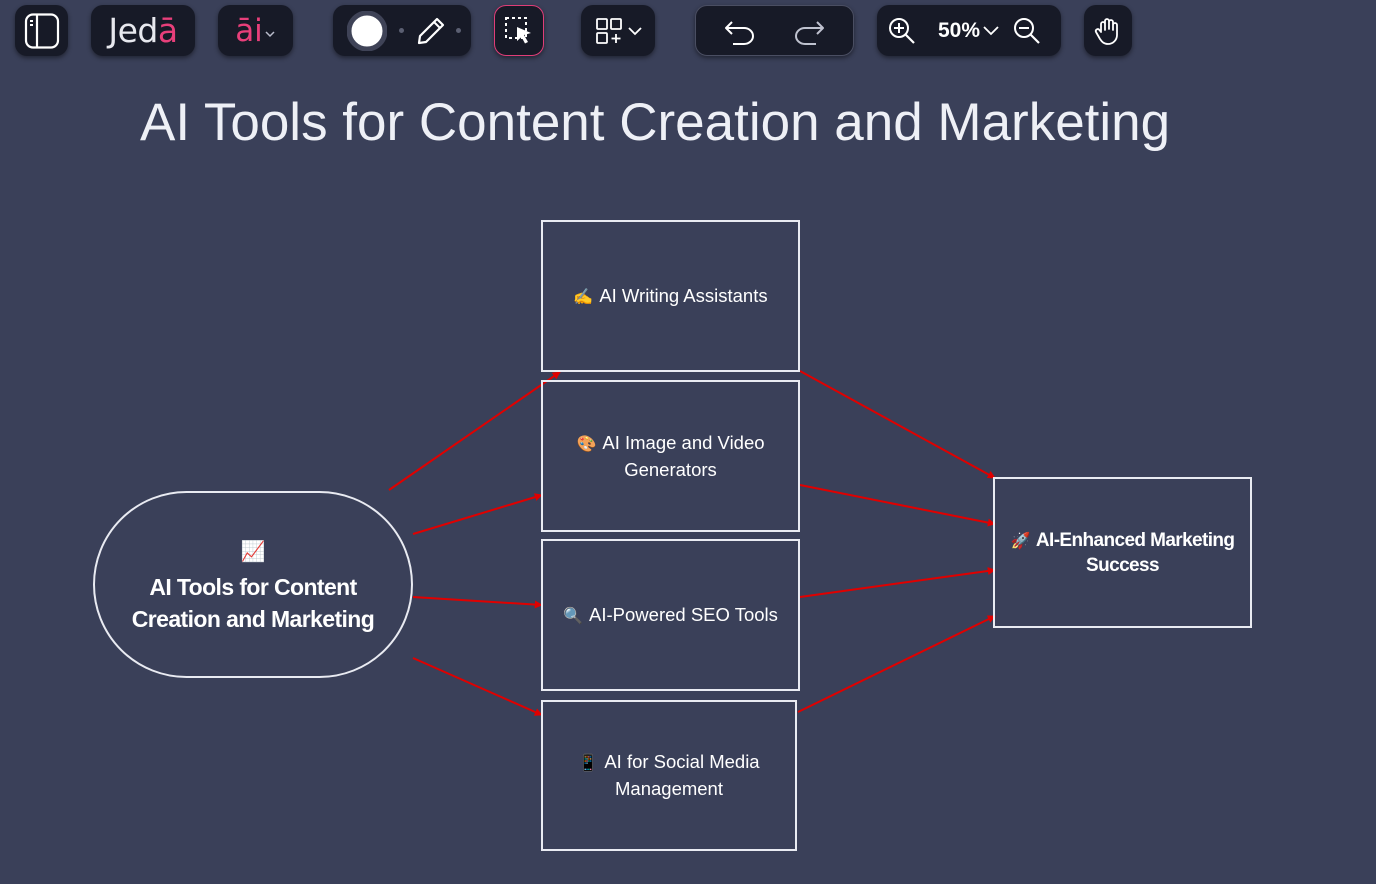 This screenshot has height=884, width=1376. Describe the element at coordinates (1020, 540) in the screenshot. I see `rocket-emoji-icon: 🚀` at that location.